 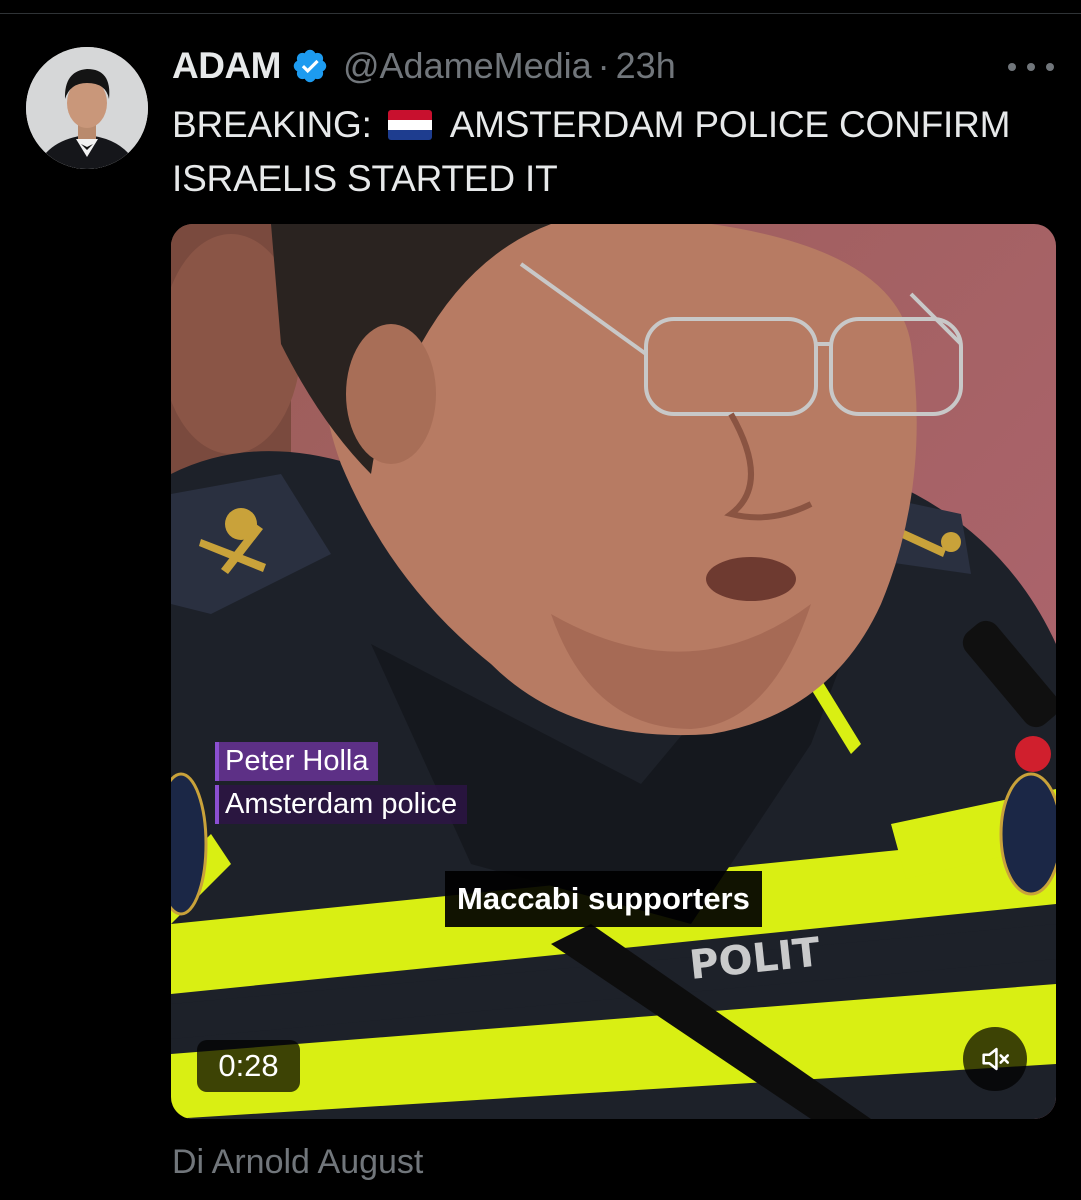 I want to click on author-handle: @AdameMedia, so click(x=467, y=66).